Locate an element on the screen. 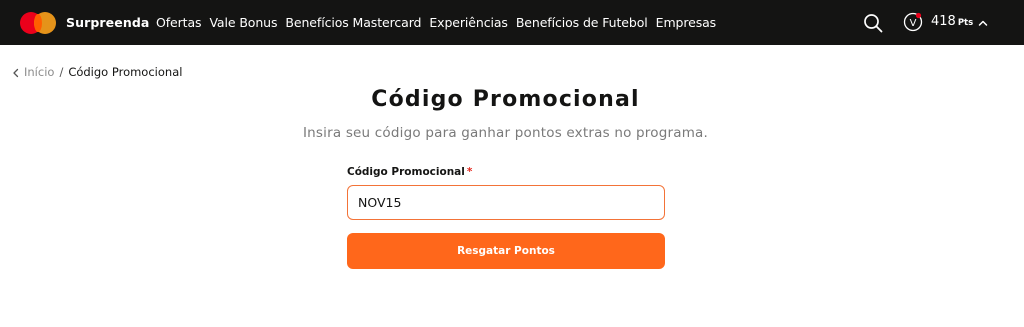 The image size is (1024, 327). nav-item-ofertas: Ofertas is located at coordinates (179, 22).